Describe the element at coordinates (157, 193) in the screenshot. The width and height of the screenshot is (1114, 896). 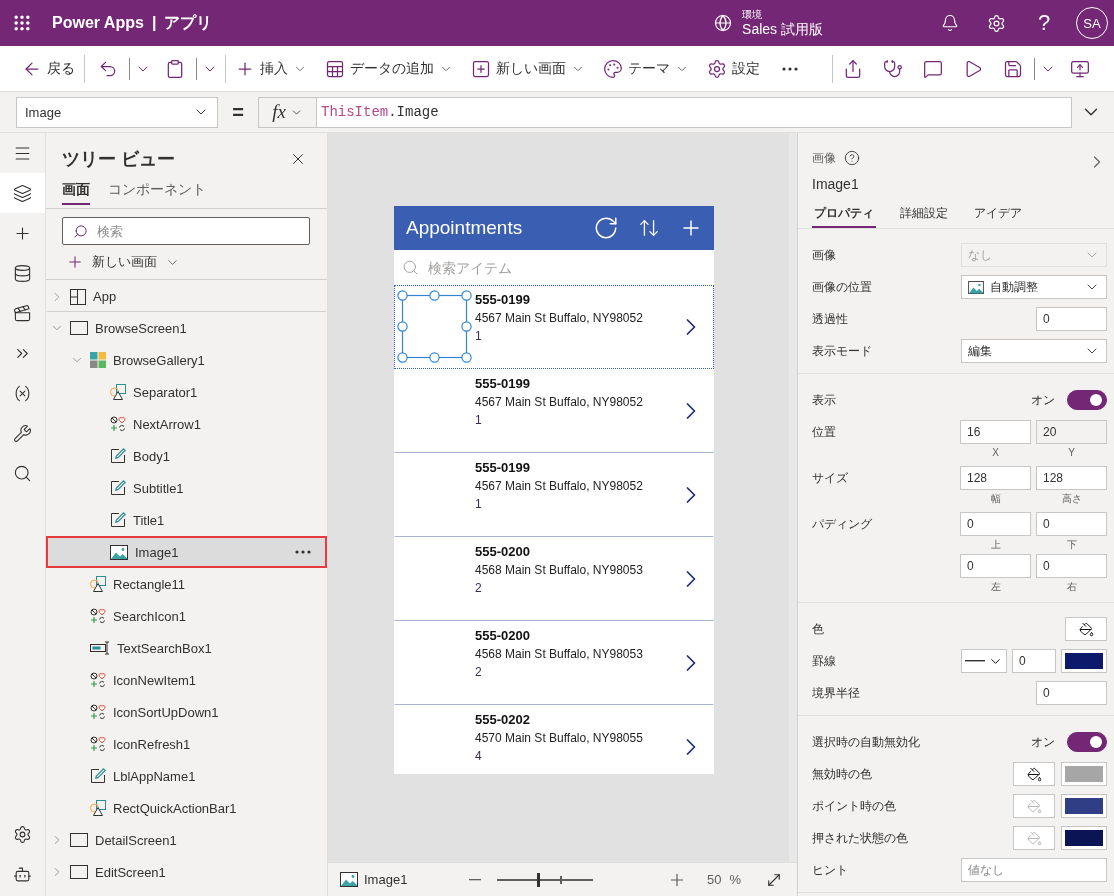
I see `tab: コンポーネント` at that location.